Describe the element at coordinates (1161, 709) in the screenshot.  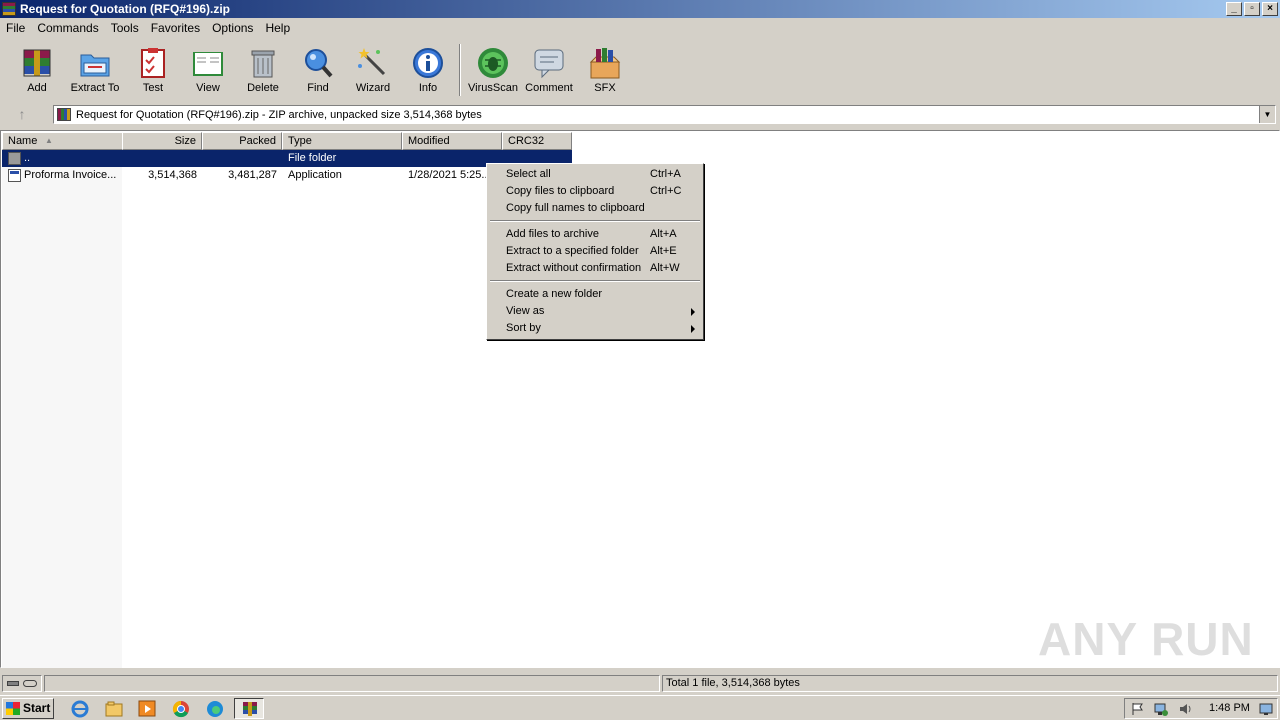
I see `network-icon` at that location.